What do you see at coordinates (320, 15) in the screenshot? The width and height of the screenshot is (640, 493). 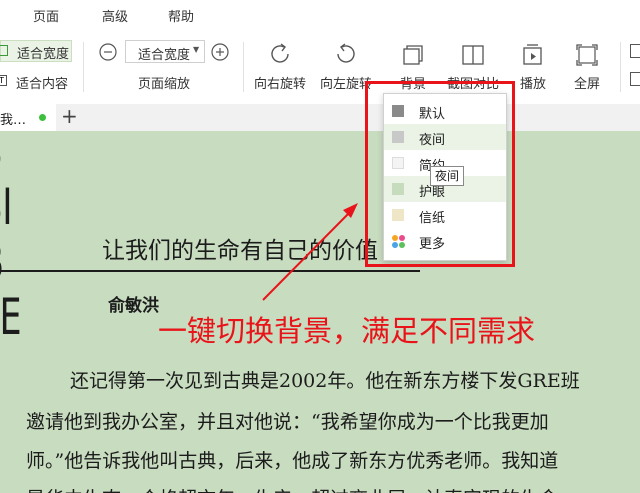 I see `menu-bar: 页面 高级 帮助` at bounding box center [320, 15].